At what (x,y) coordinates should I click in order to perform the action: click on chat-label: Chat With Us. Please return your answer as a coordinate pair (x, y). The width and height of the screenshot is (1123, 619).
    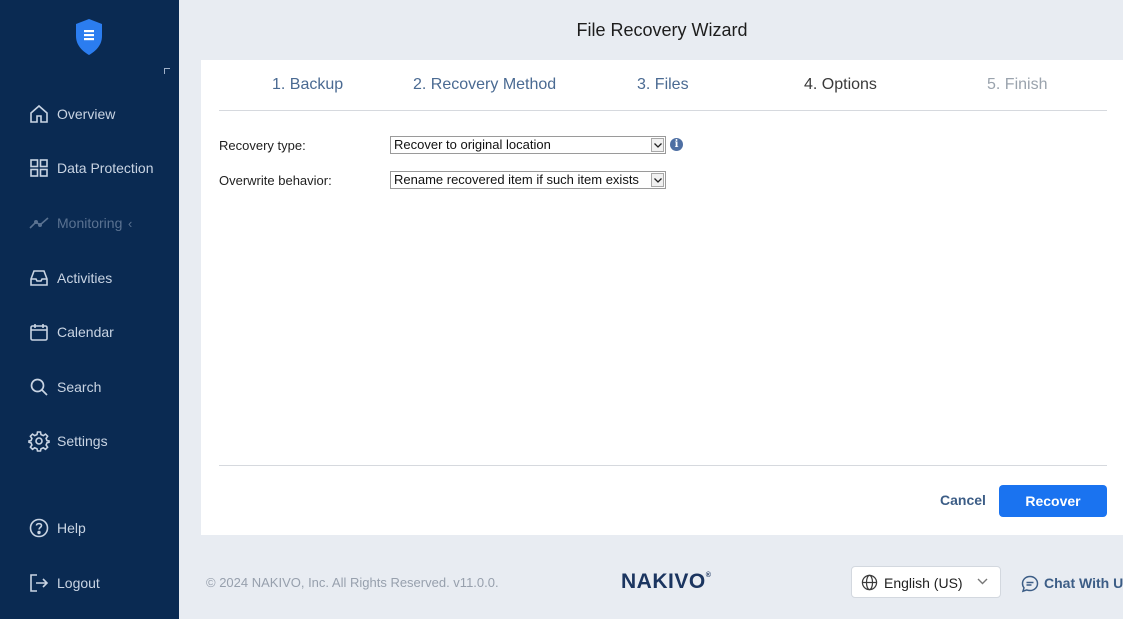
    Looking at the image, I should click on (1083, 583).